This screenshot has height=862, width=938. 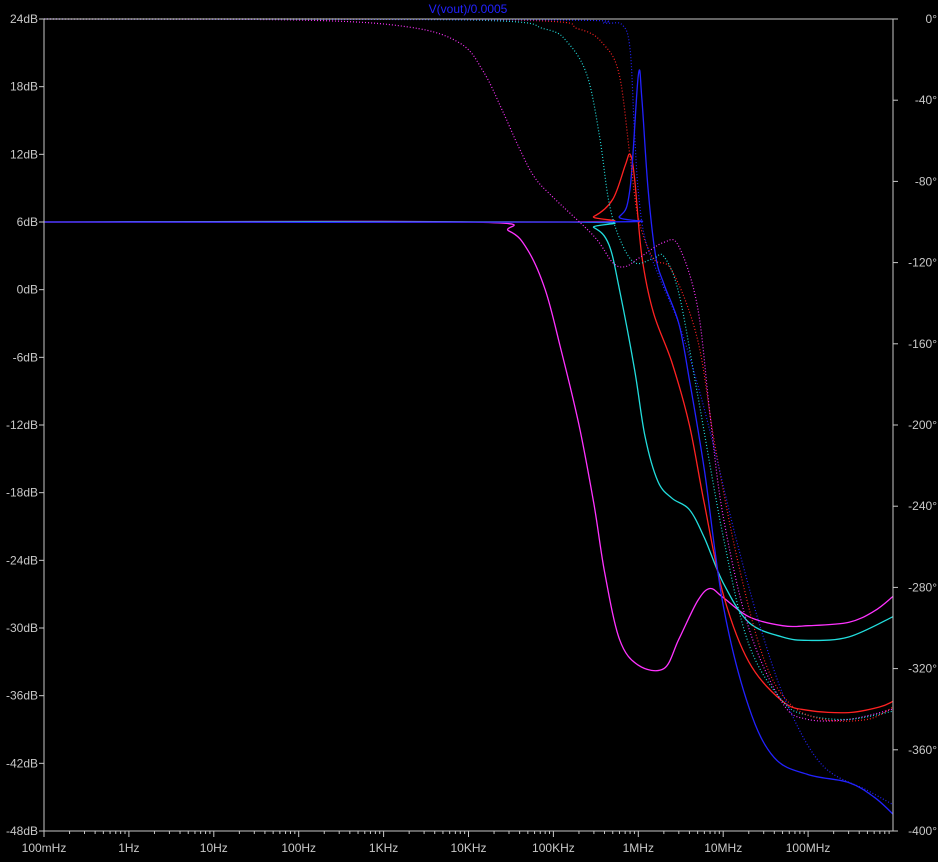 What do you see at coordinates (922, 344) in the screenshot?
I see `right-tick-label: -160°` at bounding box center [922, 344].